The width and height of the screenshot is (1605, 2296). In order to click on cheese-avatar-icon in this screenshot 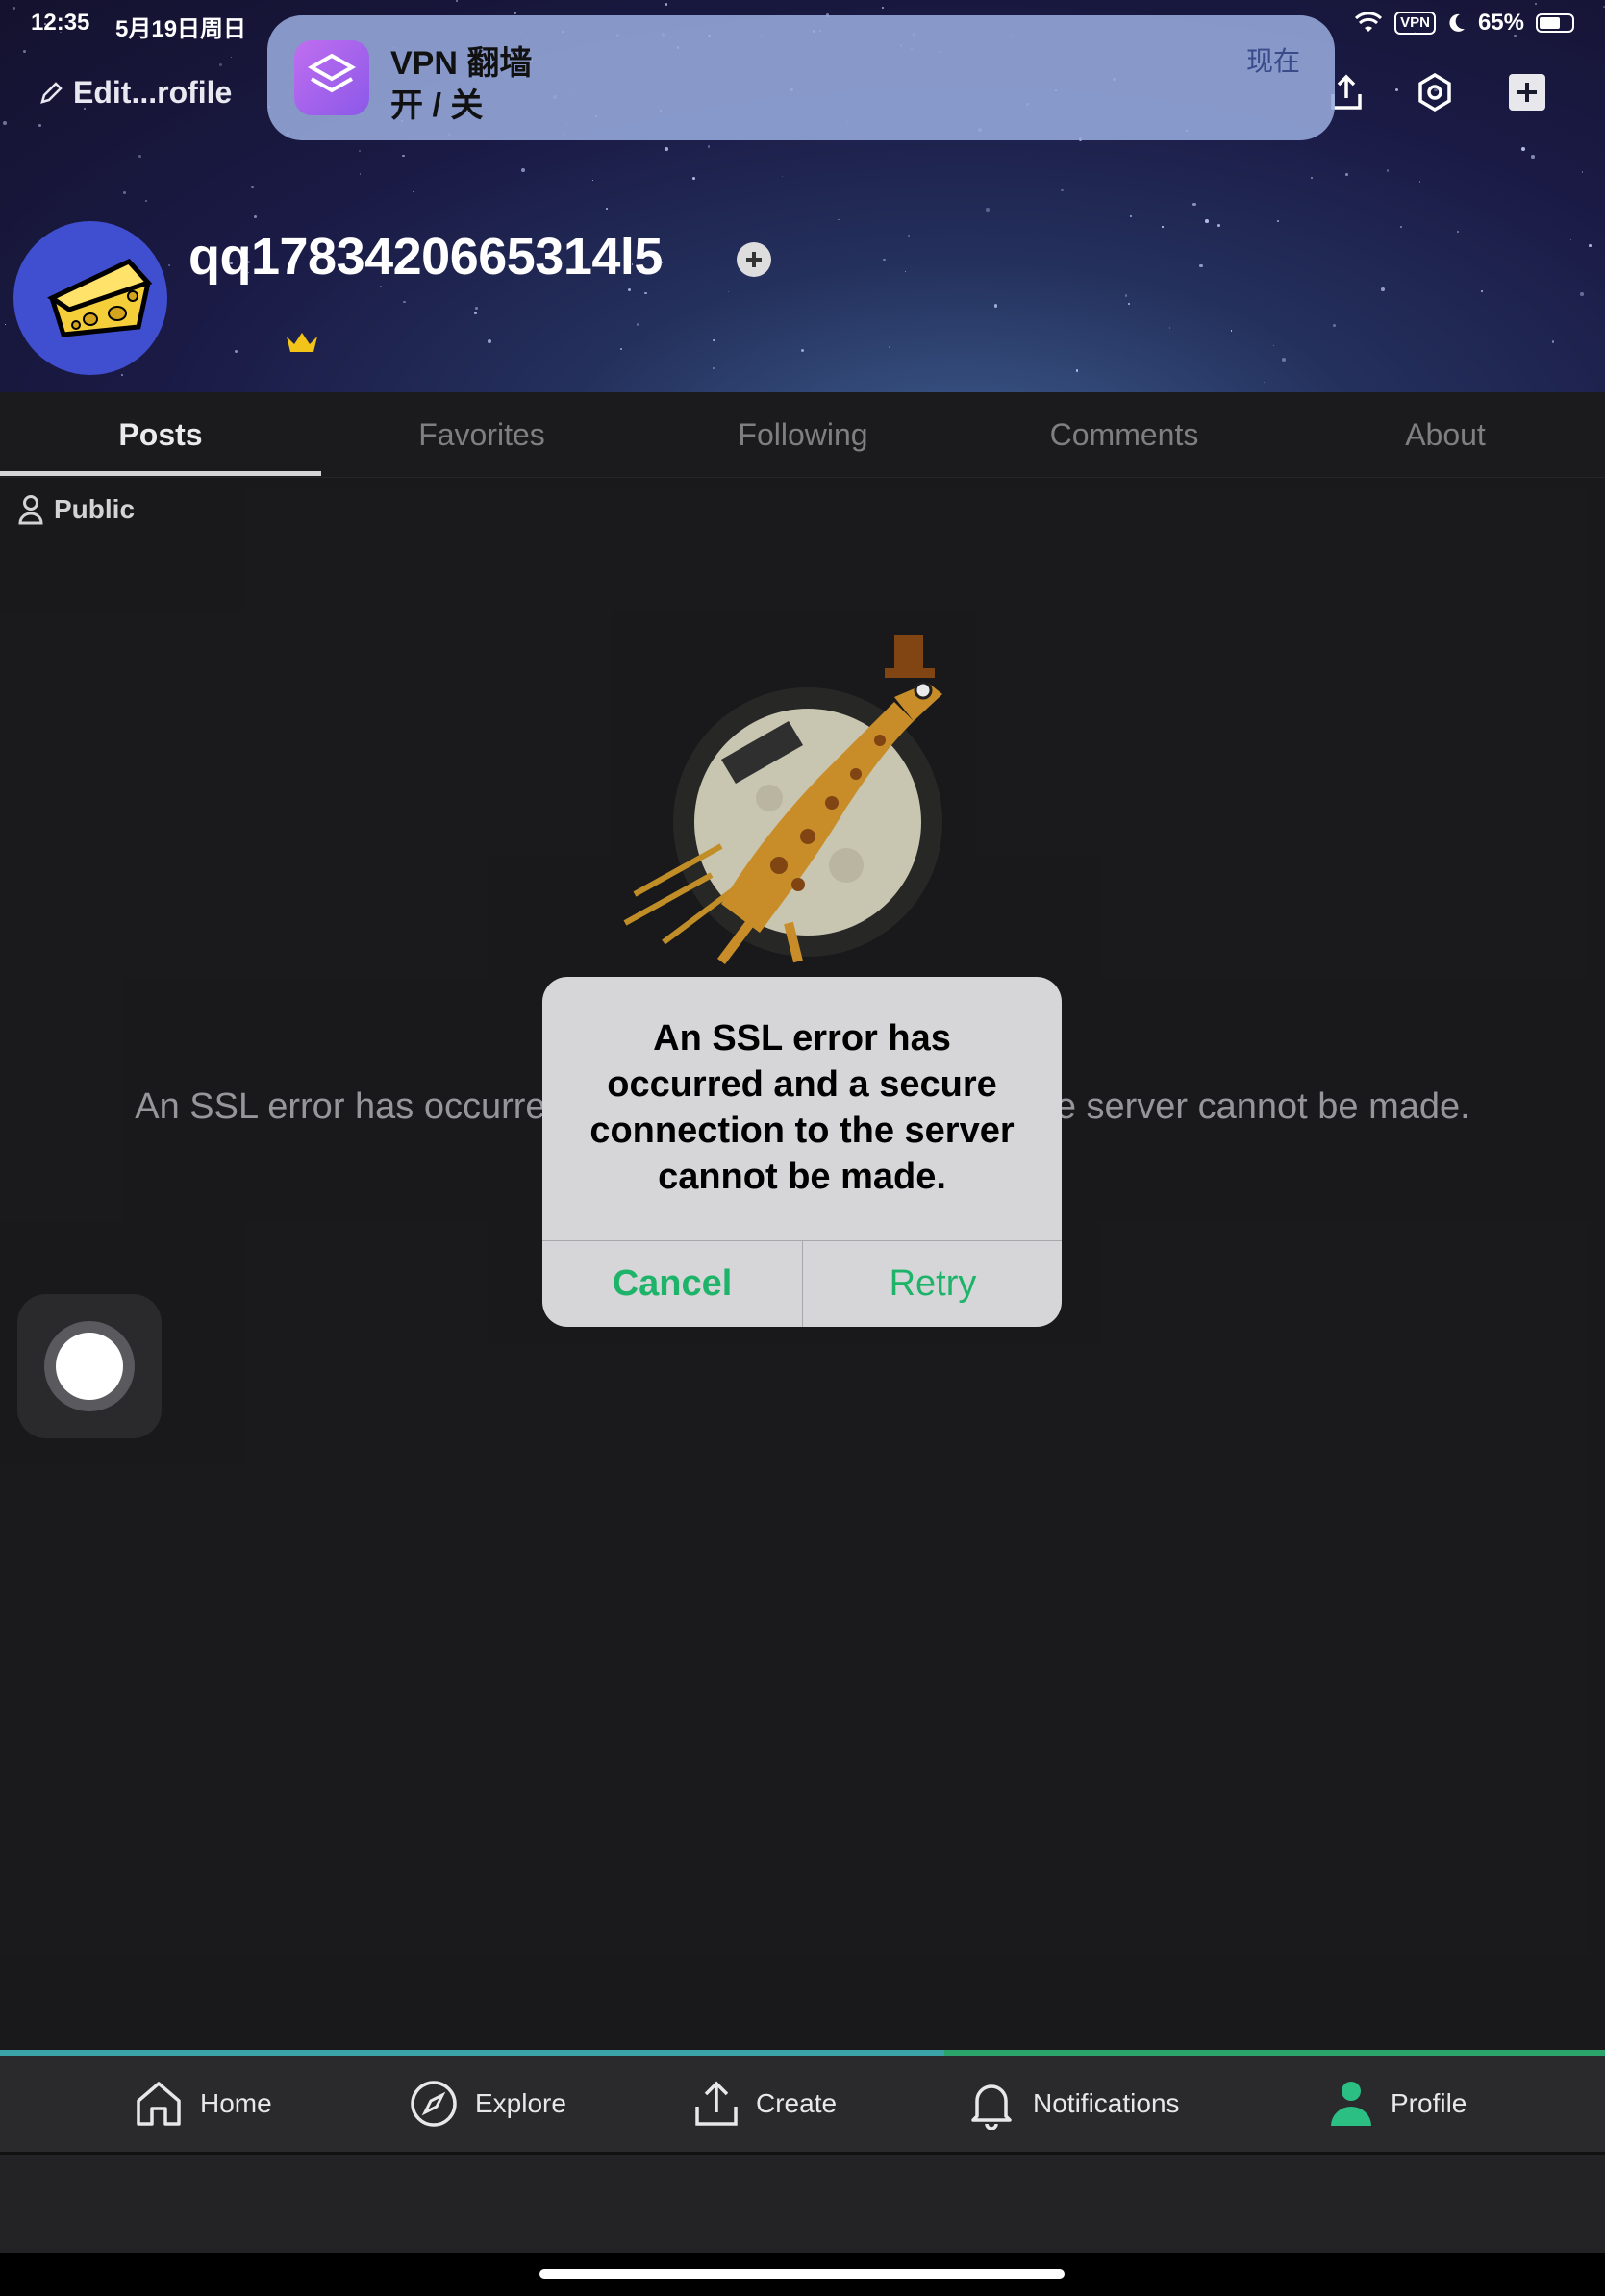, I will do `click(99, 297)`.